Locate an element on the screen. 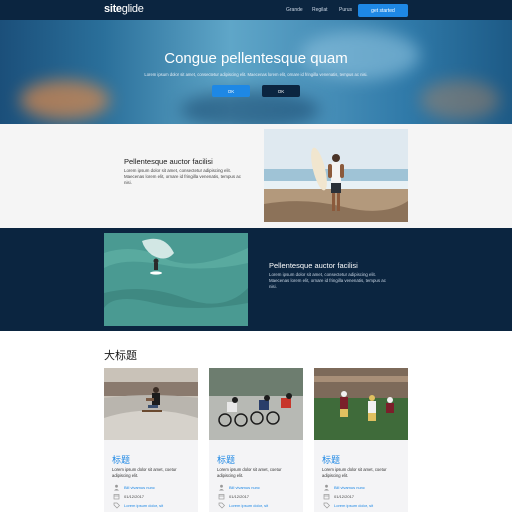 The image size is (512, 512). skateboarder-image is located at coordinates (151, 404).